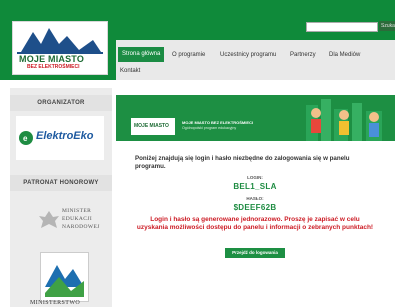 The width and height of the screenshot is (395, 307). I want to click on logo-subtitle: BEZ ELEKTROŚMIECI, so click(53, 67).